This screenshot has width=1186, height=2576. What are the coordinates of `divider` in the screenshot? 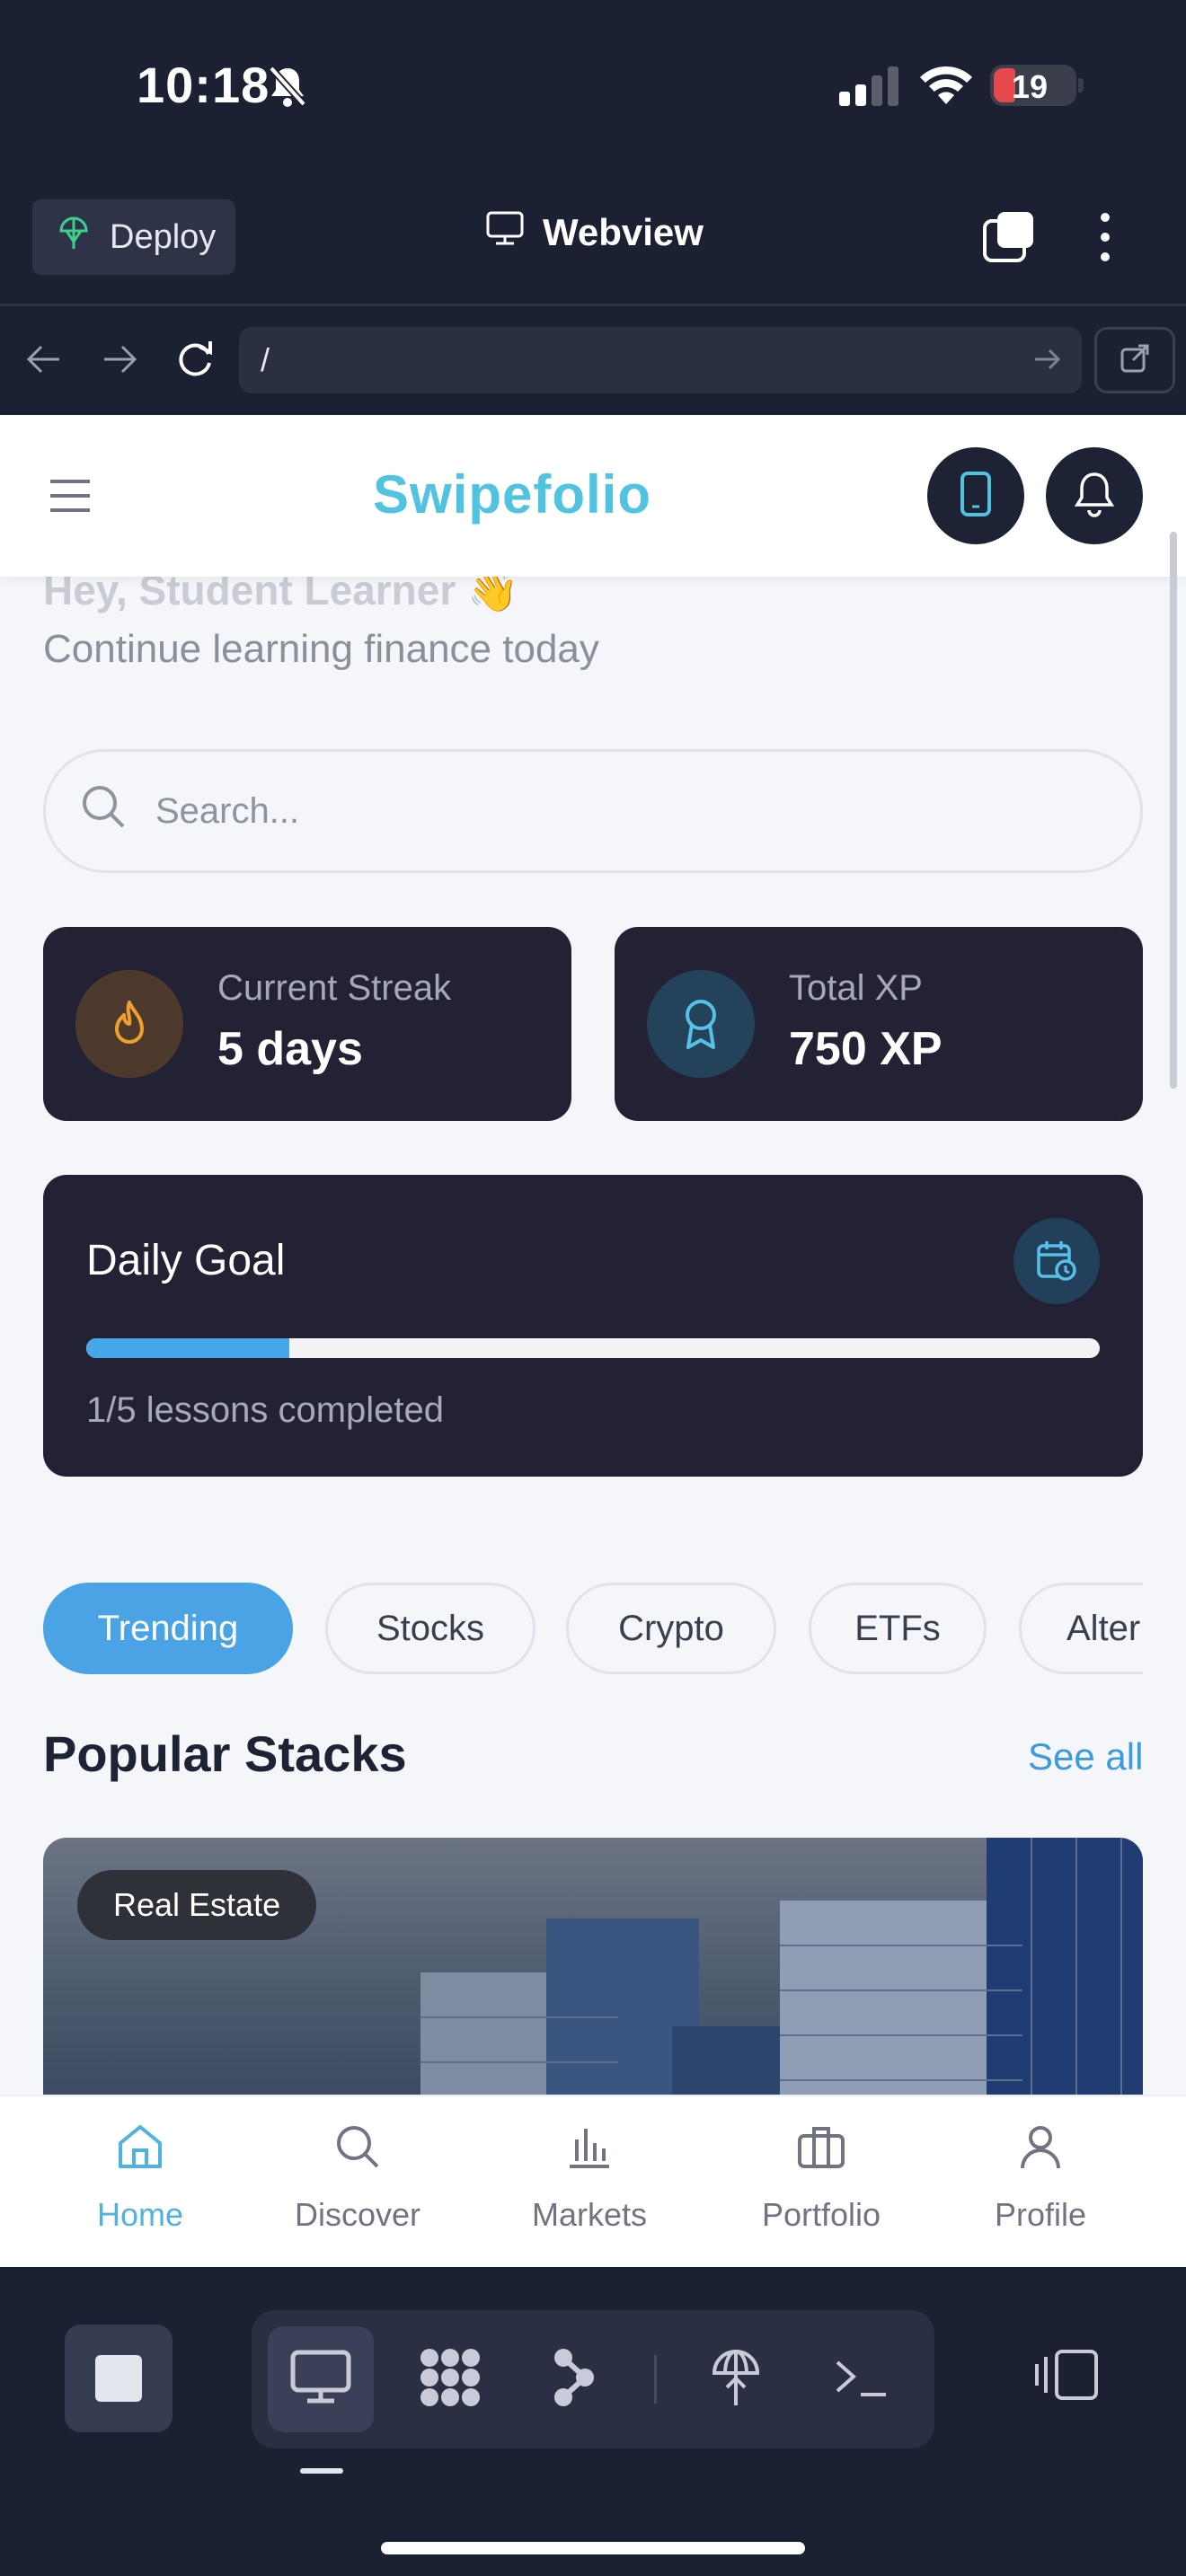 It's located at (593, 305).